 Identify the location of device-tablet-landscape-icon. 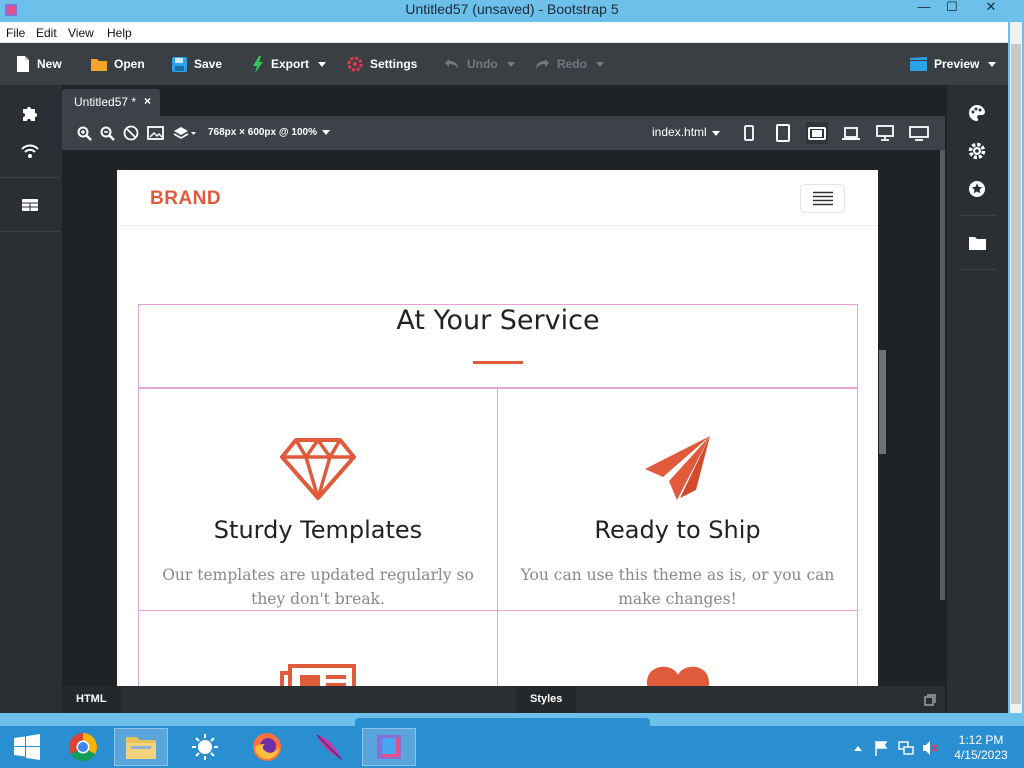
(817, 133).